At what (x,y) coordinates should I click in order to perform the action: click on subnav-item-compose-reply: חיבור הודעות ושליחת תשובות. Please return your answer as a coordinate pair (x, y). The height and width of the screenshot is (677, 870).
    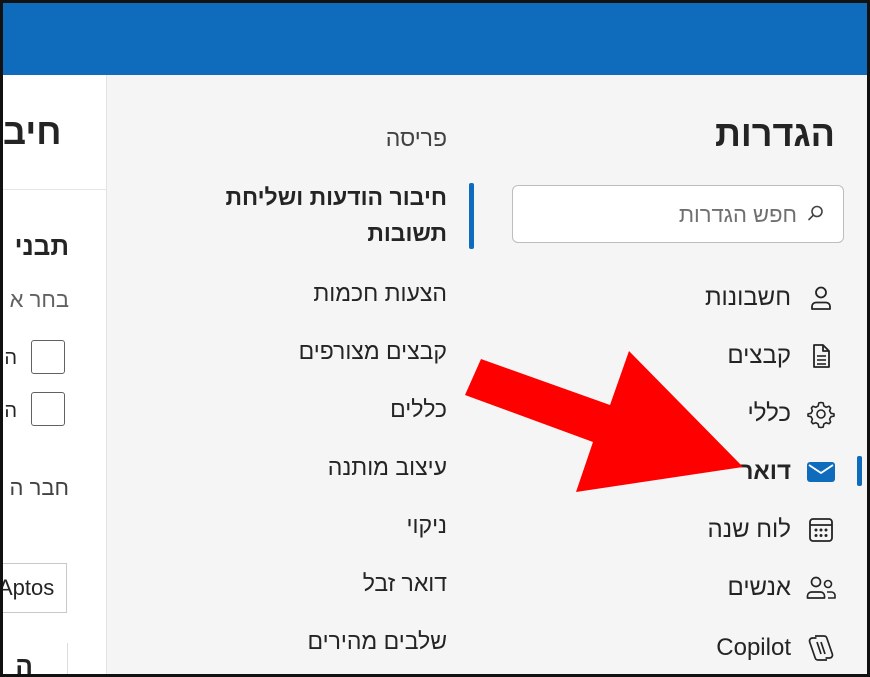
    Looking at the image, I should click on (317, 215).